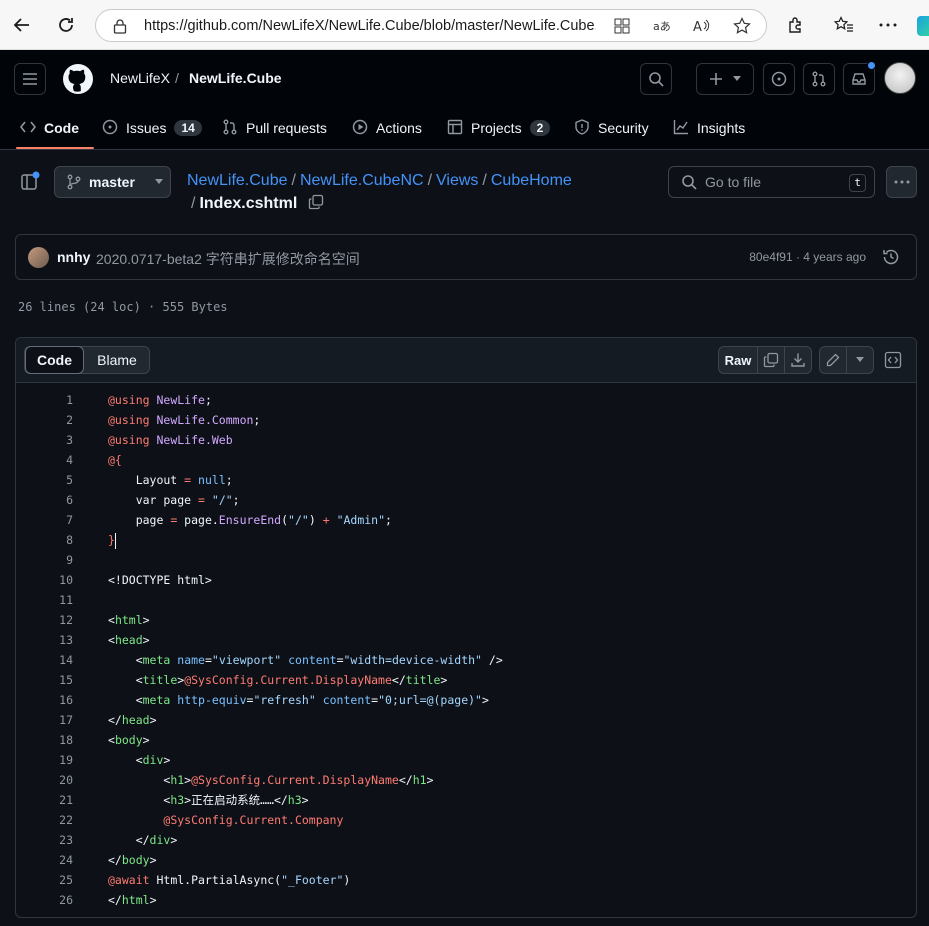 The height and width of the screenshot is (926, 929). What do you see at coordinates (796, 25) in the screenshot?
I see `extensions-icon` at bounding box center [796, 25].